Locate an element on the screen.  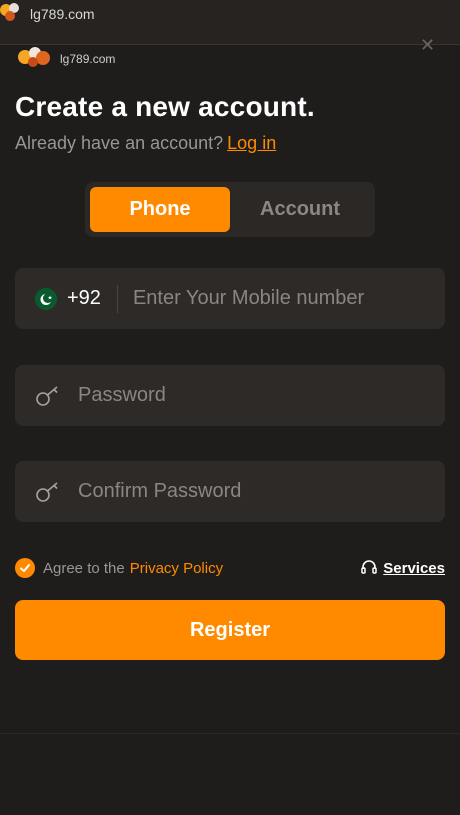
confirm-password-input is located at coordinates (261, 491).